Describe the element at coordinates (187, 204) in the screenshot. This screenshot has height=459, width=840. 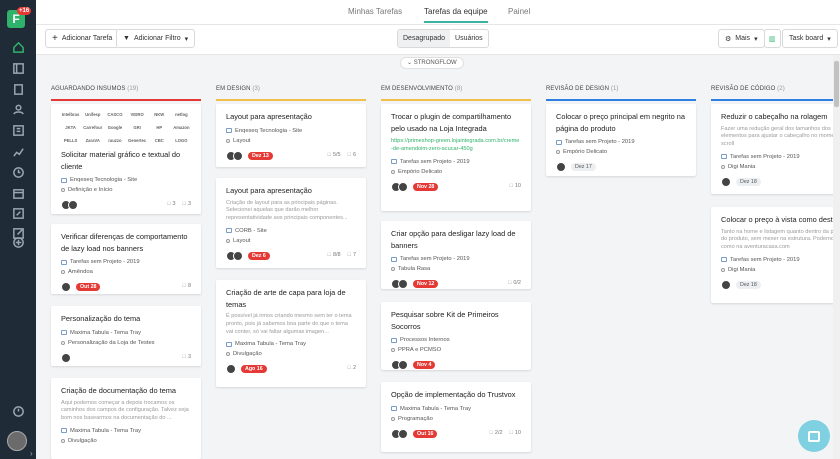
I see `subtask-count: 3` at that location.